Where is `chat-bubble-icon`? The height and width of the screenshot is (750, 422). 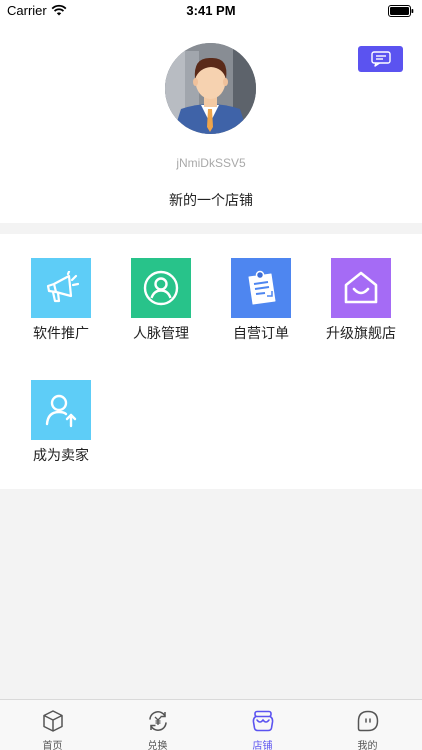
chat-bubble-icon is located at coordinates (380, 59).